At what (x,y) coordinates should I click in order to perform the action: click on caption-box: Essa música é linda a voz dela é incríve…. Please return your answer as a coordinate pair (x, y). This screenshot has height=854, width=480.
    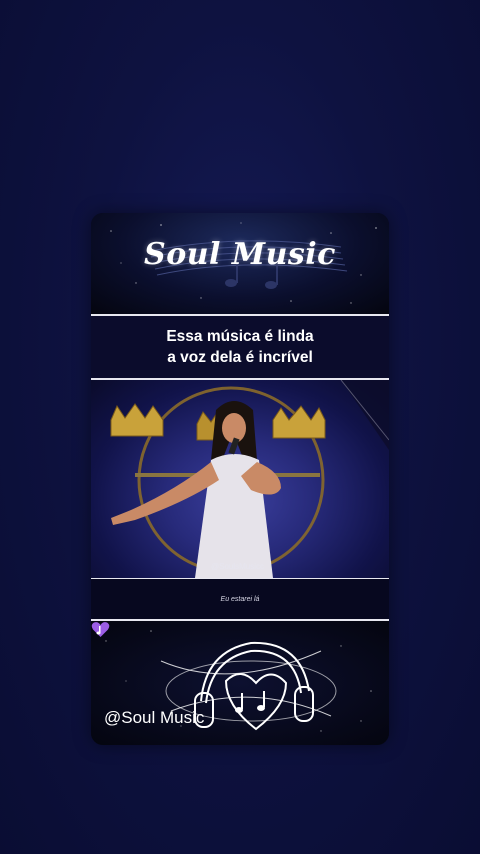
    Looking at the image, I should click on (240, 347).